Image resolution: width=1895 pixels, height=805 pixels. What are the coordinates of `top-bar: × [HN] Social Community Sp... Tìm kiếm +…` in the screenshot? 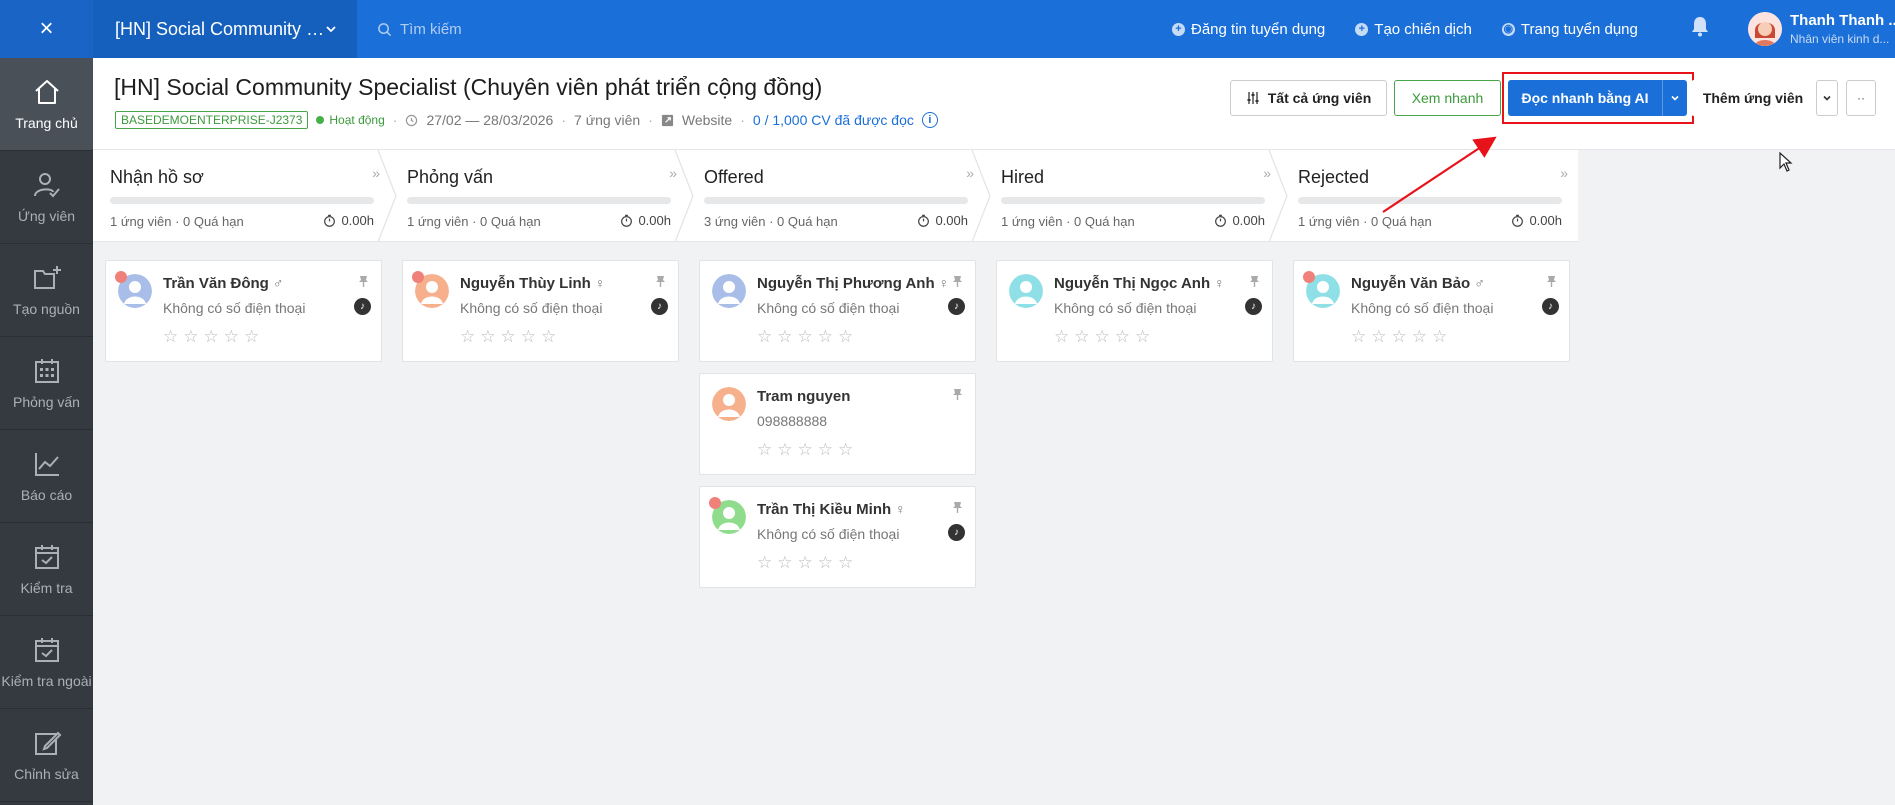 It's located at (947, 29).